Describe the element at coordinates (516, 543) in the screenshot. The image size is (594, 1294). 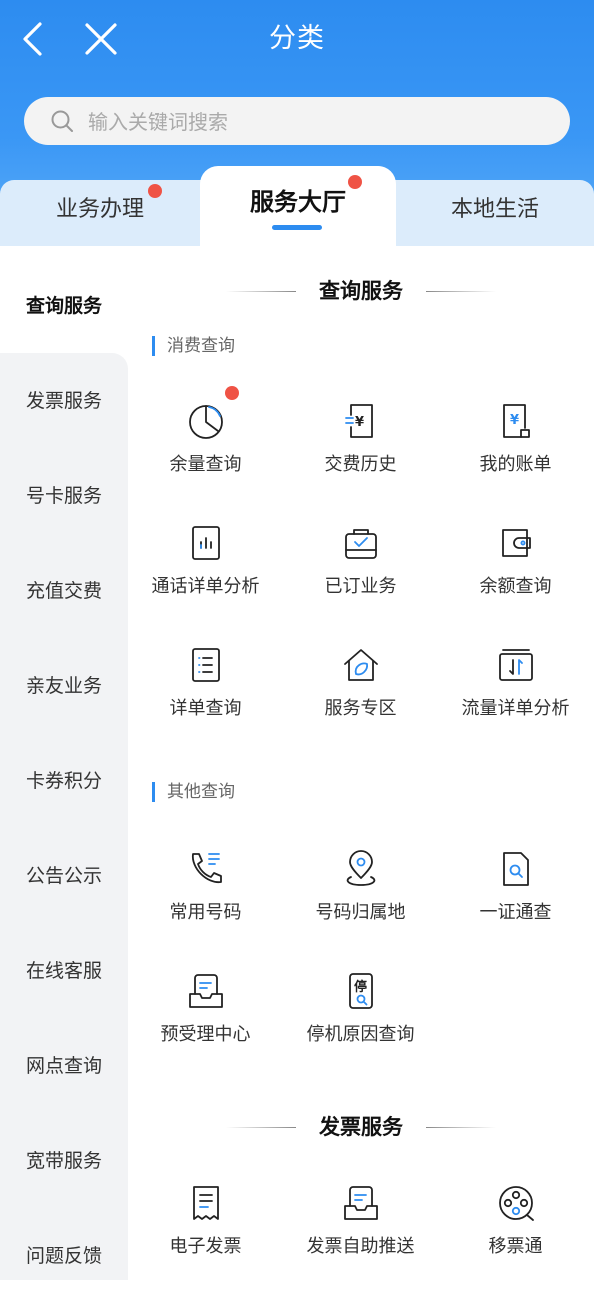
I see `wallet-icon` at that location.